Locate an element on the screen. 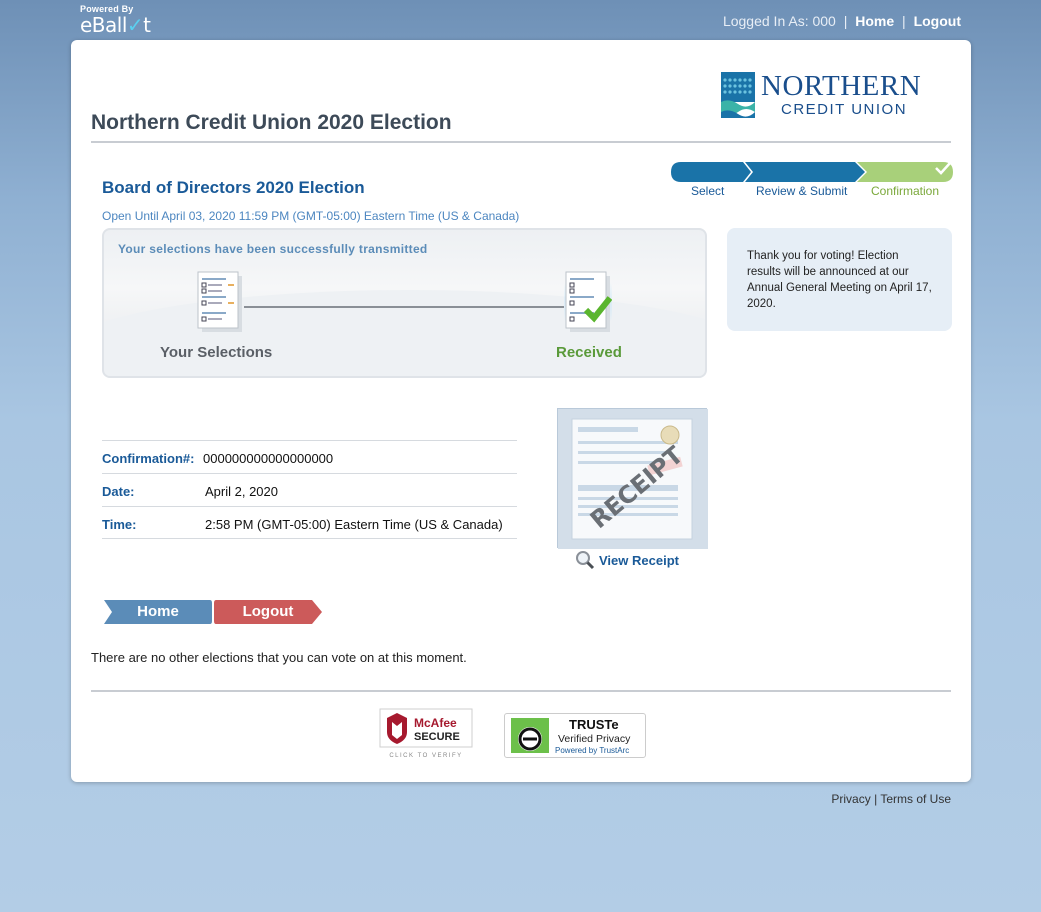 This screenshot has width=1041, height=912. detail-label: Date: is located at coordinates (118, 491).